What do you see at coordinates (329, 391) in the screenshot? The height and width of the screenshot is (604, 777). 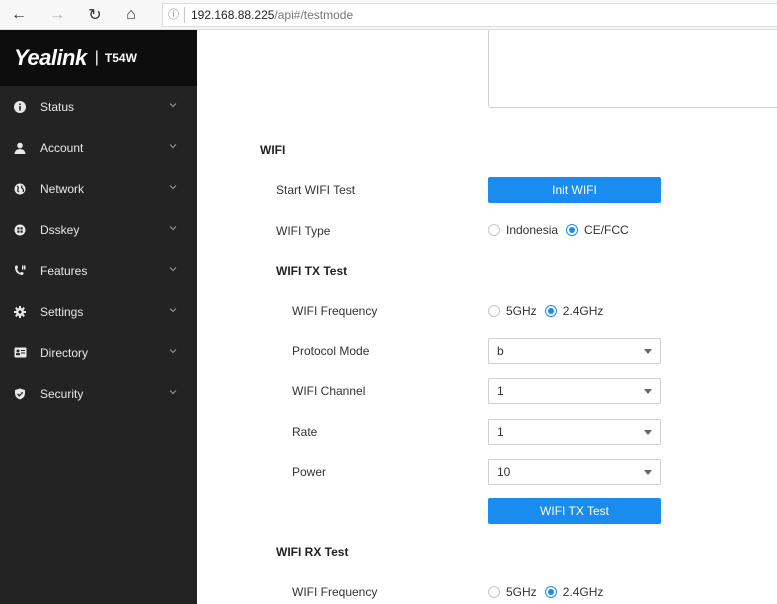 I see `wifi-channel-label: WIFI Channel` at bounding box center [329, 391].